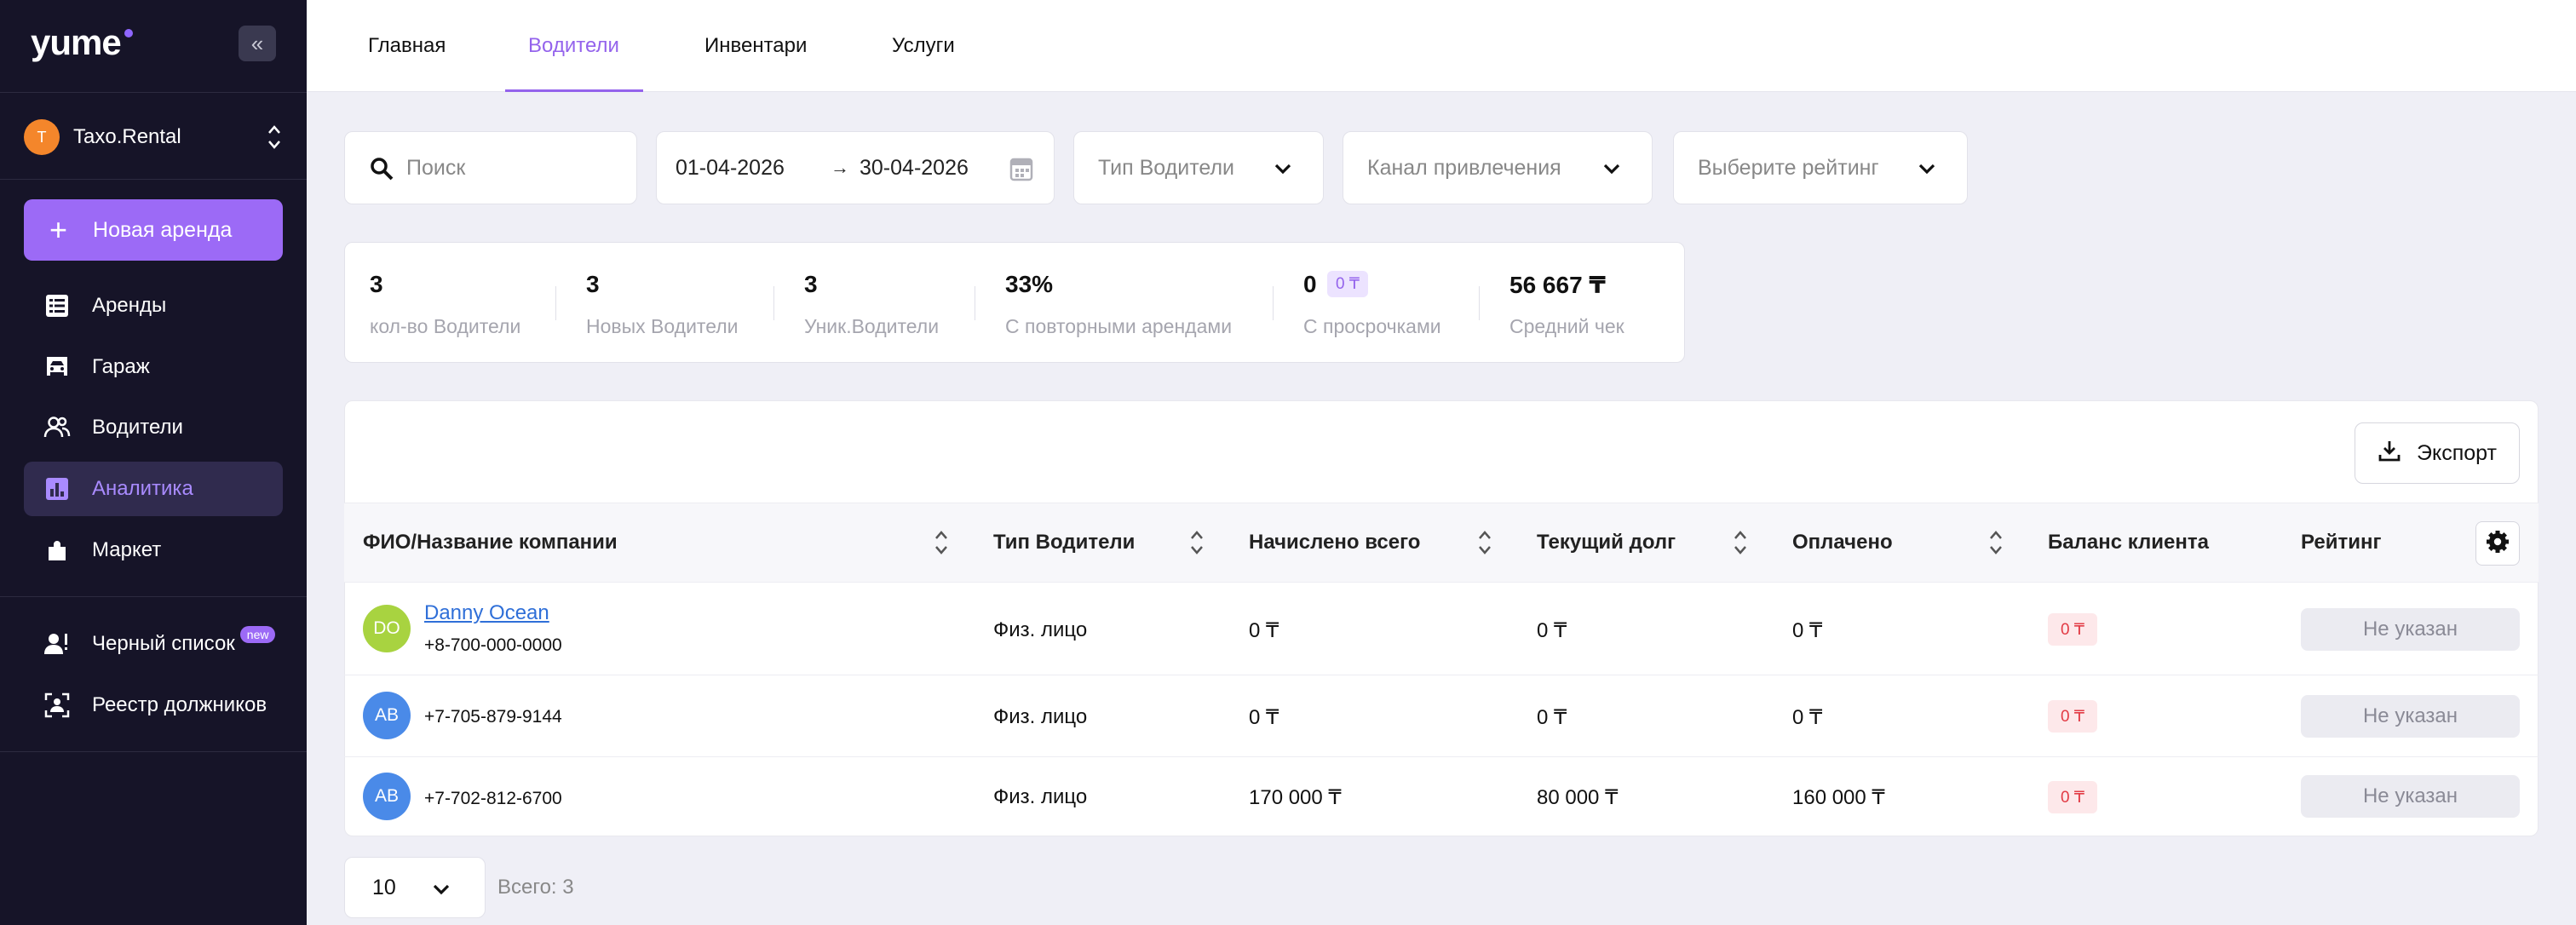 This screenshot has height=925, width=2576. What do you see at coordinates (387, 796) in the screenshot?
I see `avatar: AB` at bounding box center [387, 796].